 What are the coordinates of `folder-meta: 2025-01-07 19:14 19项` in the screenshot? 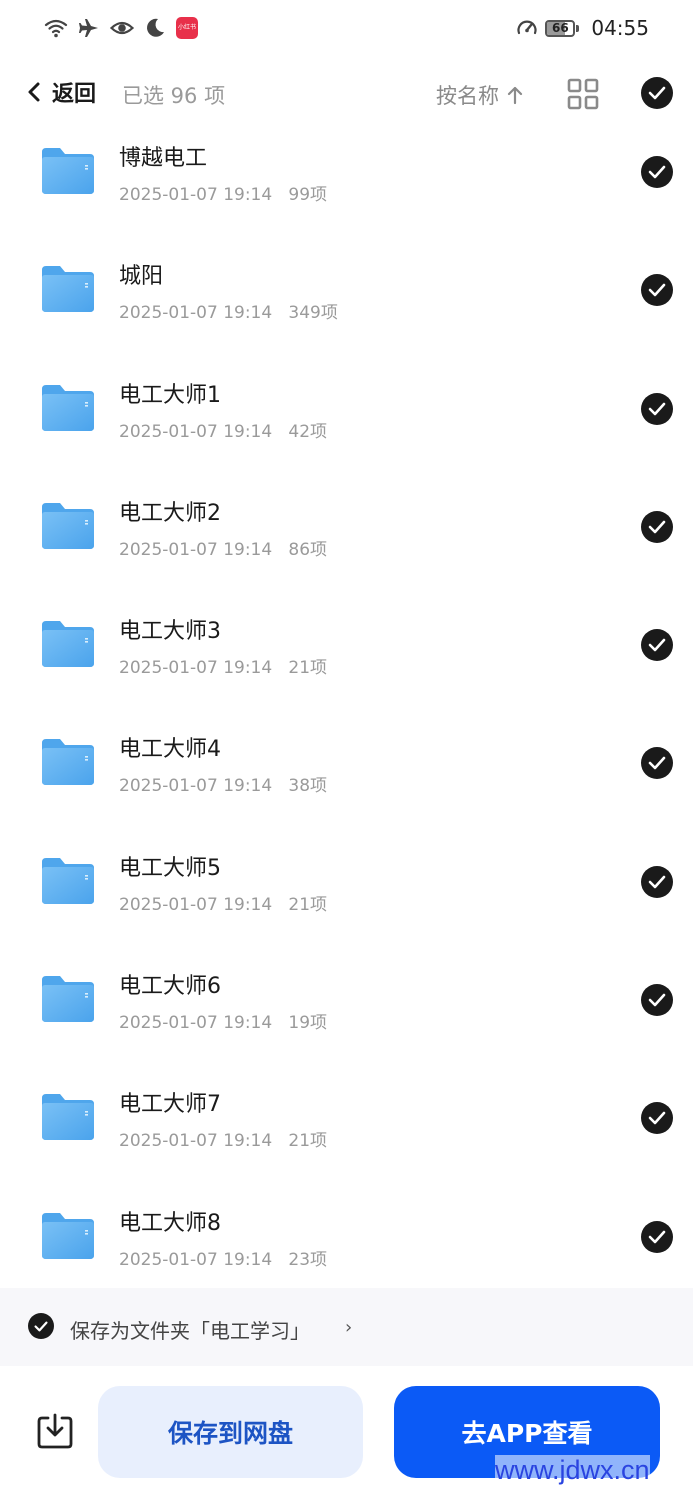 It's located at (223, 1020).